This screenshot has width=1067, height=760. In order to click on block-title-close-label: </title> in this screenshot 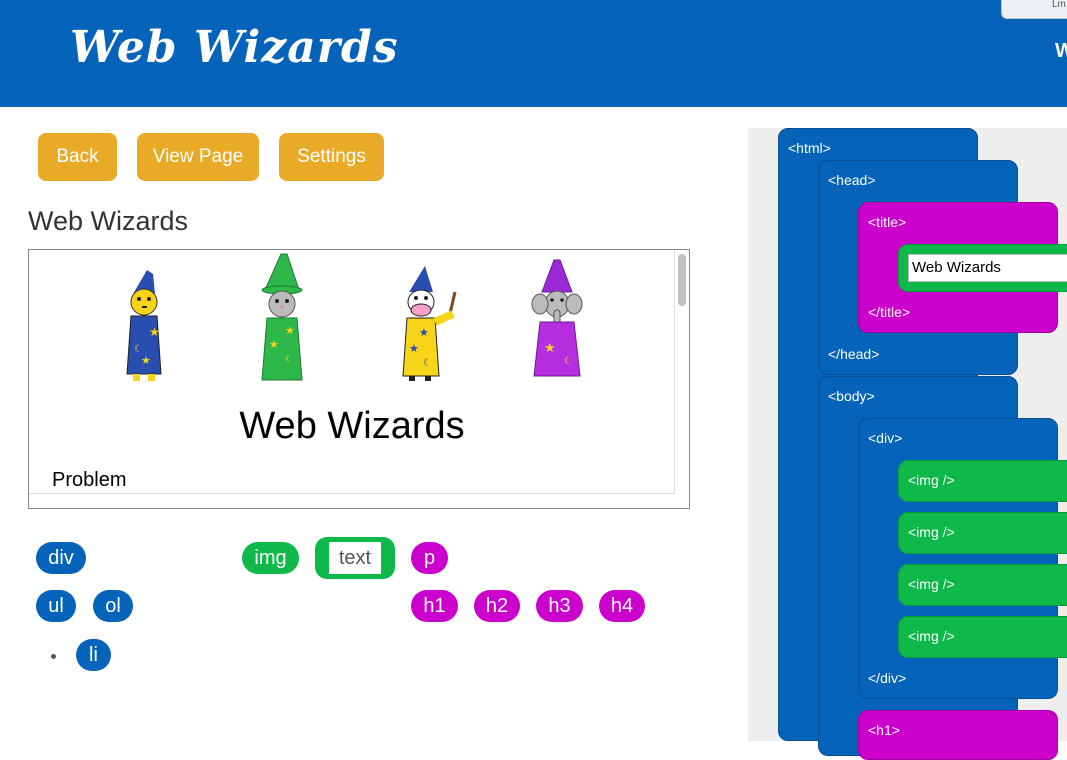, I will do `click(889, 312)`.